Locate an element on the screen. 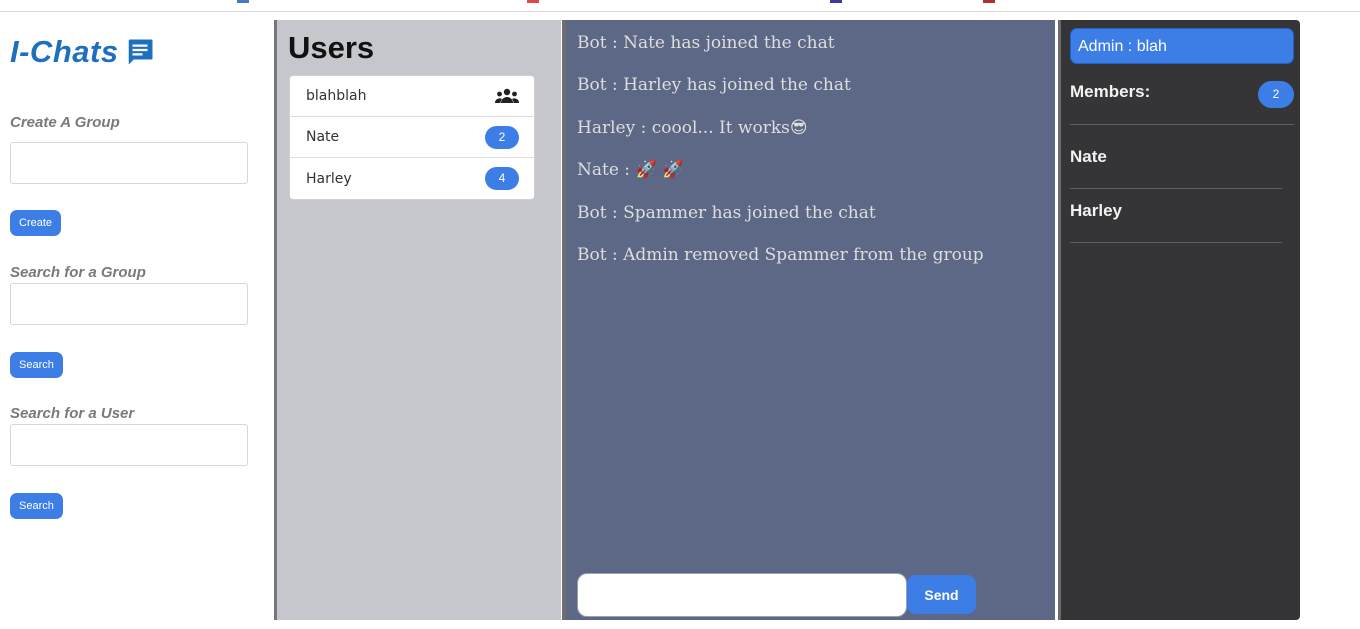 Image resolution: width=1360 pixels, height=629 pixels. user-item-harley: Harley 4 is located at coordinates (412, 178).